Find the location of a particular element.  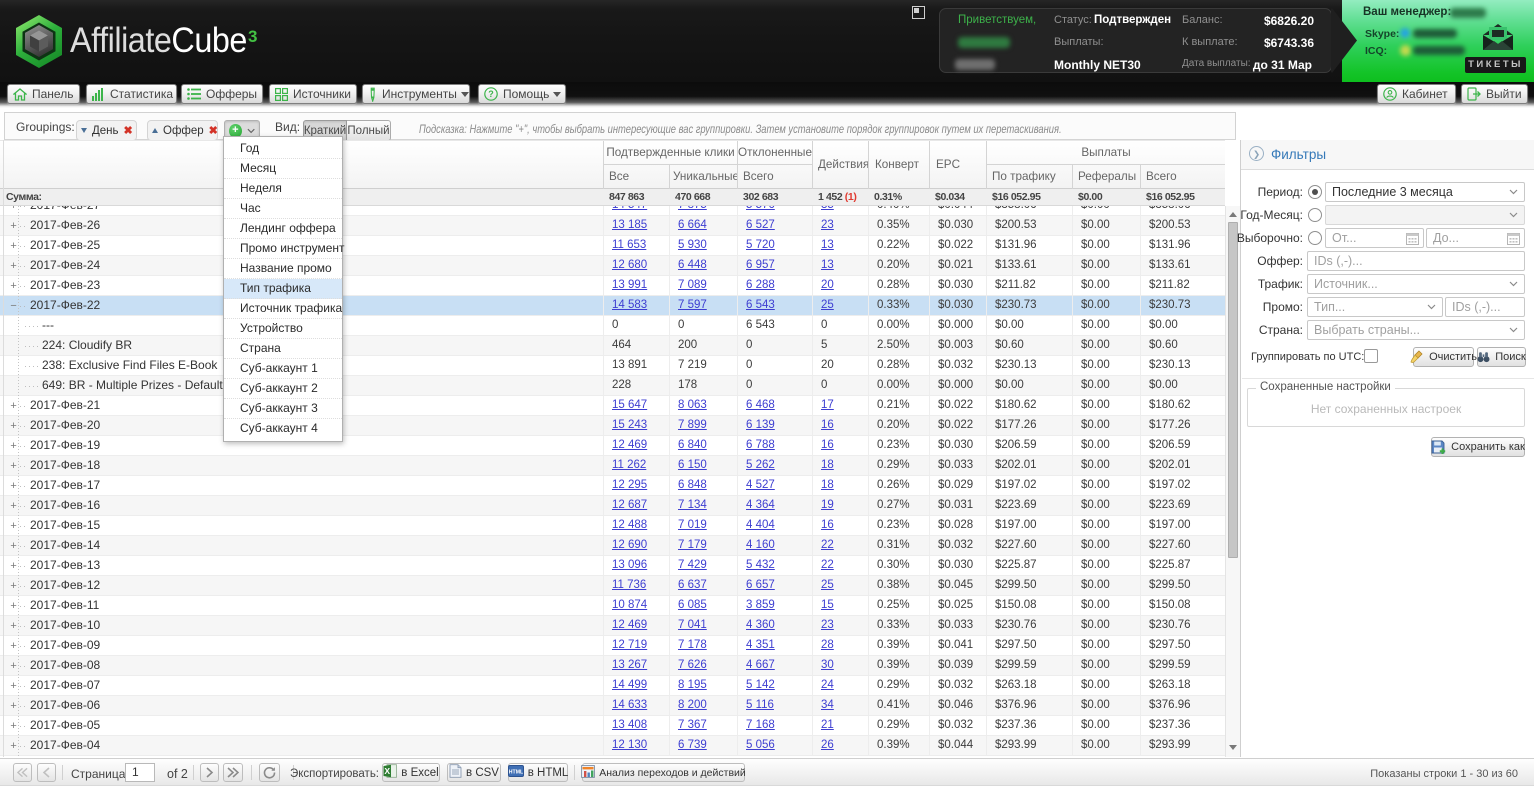

svg-text: HTML is located at coordinates (516, 773).